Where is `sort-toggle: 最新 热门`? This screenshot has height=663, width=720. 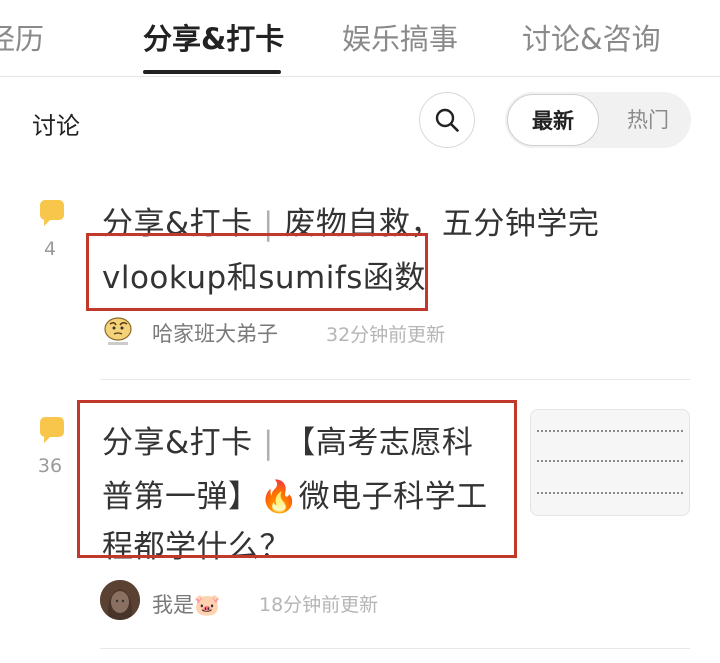 sort-toggle: 最新 热门 is located at coordinates (598, 120).